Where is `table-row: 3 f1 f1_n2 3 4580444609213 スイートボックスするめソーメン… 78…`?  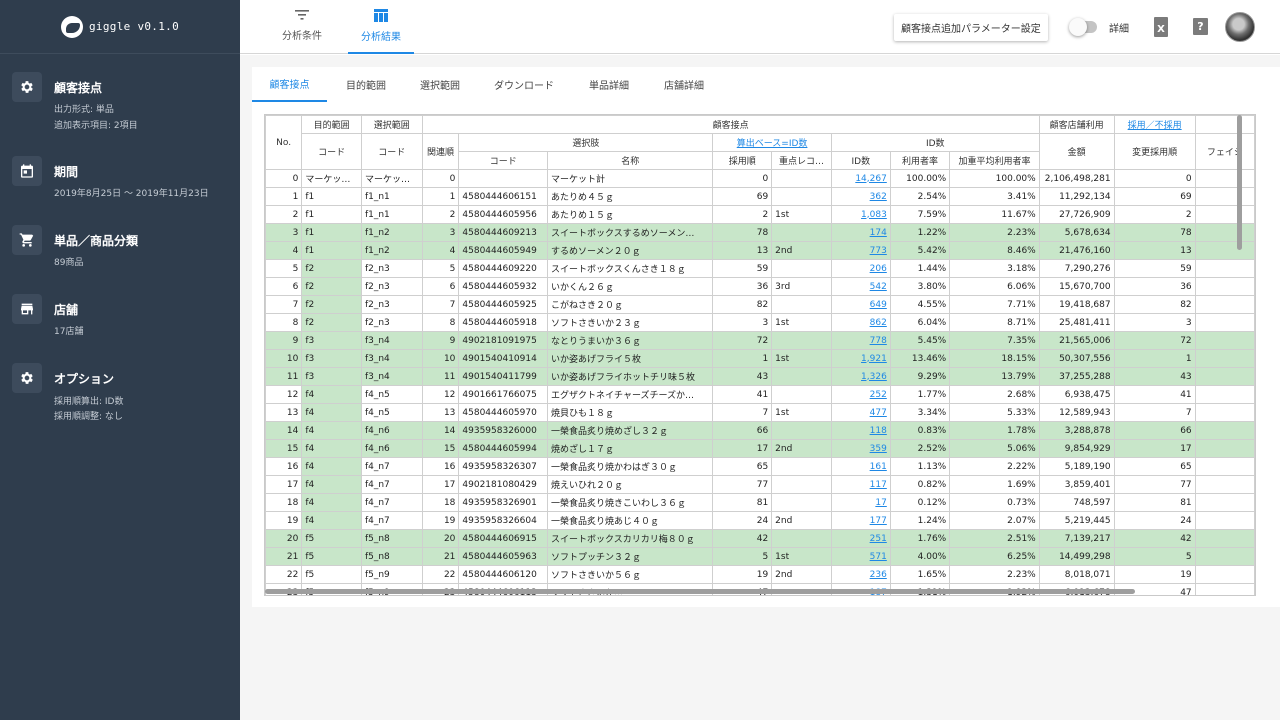
table-row: 3 f1 f1_n2 3 4580444609213 スイートボックスするめソーメン… 78… is located at coordinates (760, 232).